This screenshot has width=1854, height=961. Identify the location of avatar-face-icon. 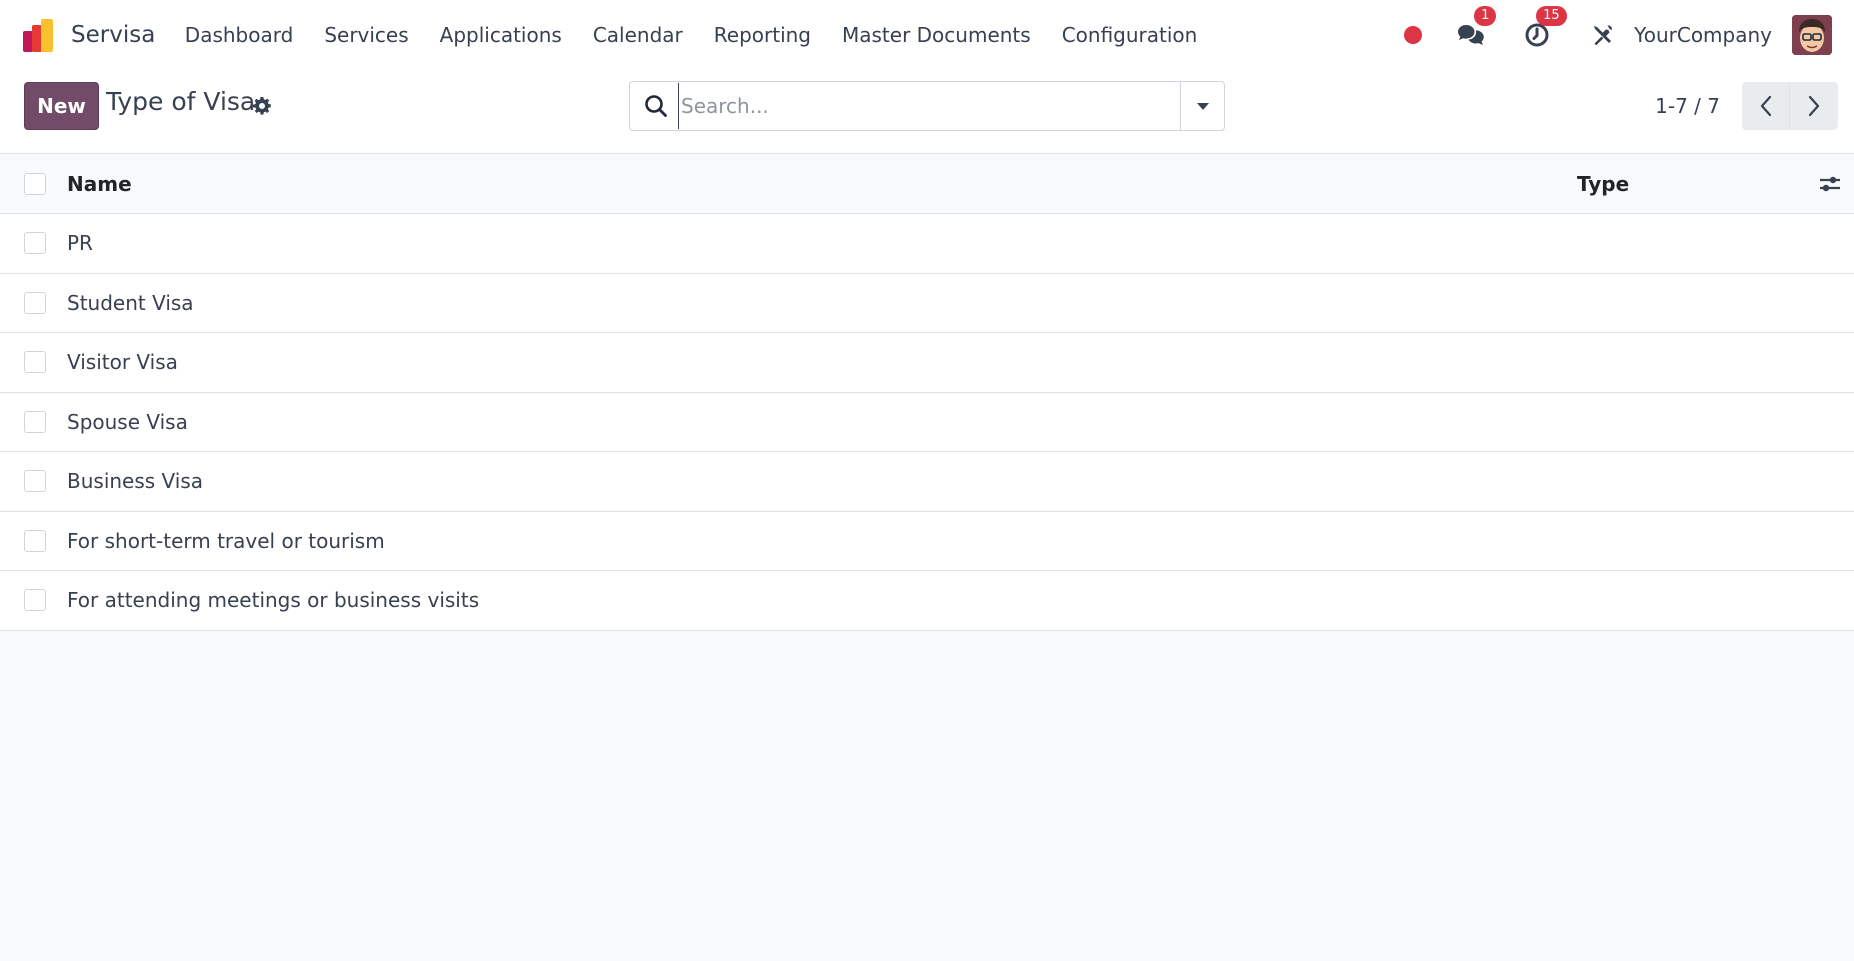
(1812, 35).